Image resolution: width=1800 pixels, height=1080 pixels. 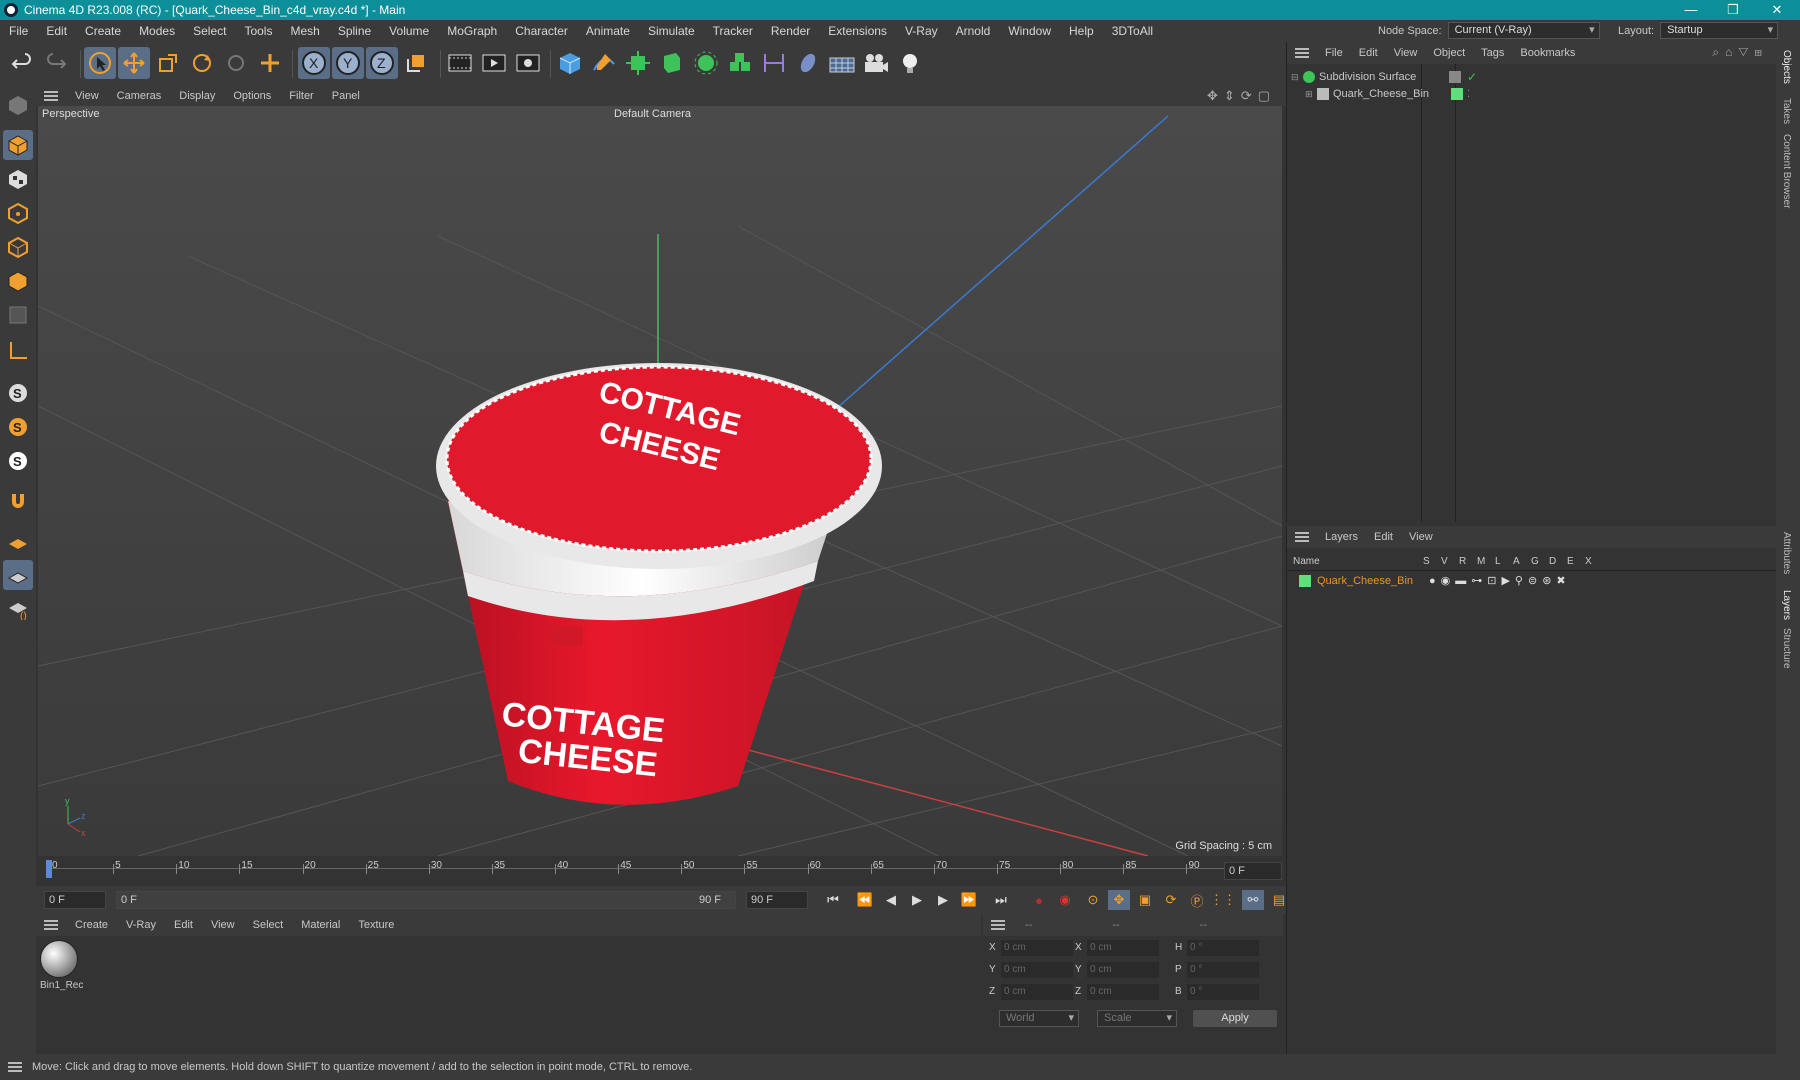 I want to click on key-rotation-icon: ⟳, so click(x=1171, y=900).